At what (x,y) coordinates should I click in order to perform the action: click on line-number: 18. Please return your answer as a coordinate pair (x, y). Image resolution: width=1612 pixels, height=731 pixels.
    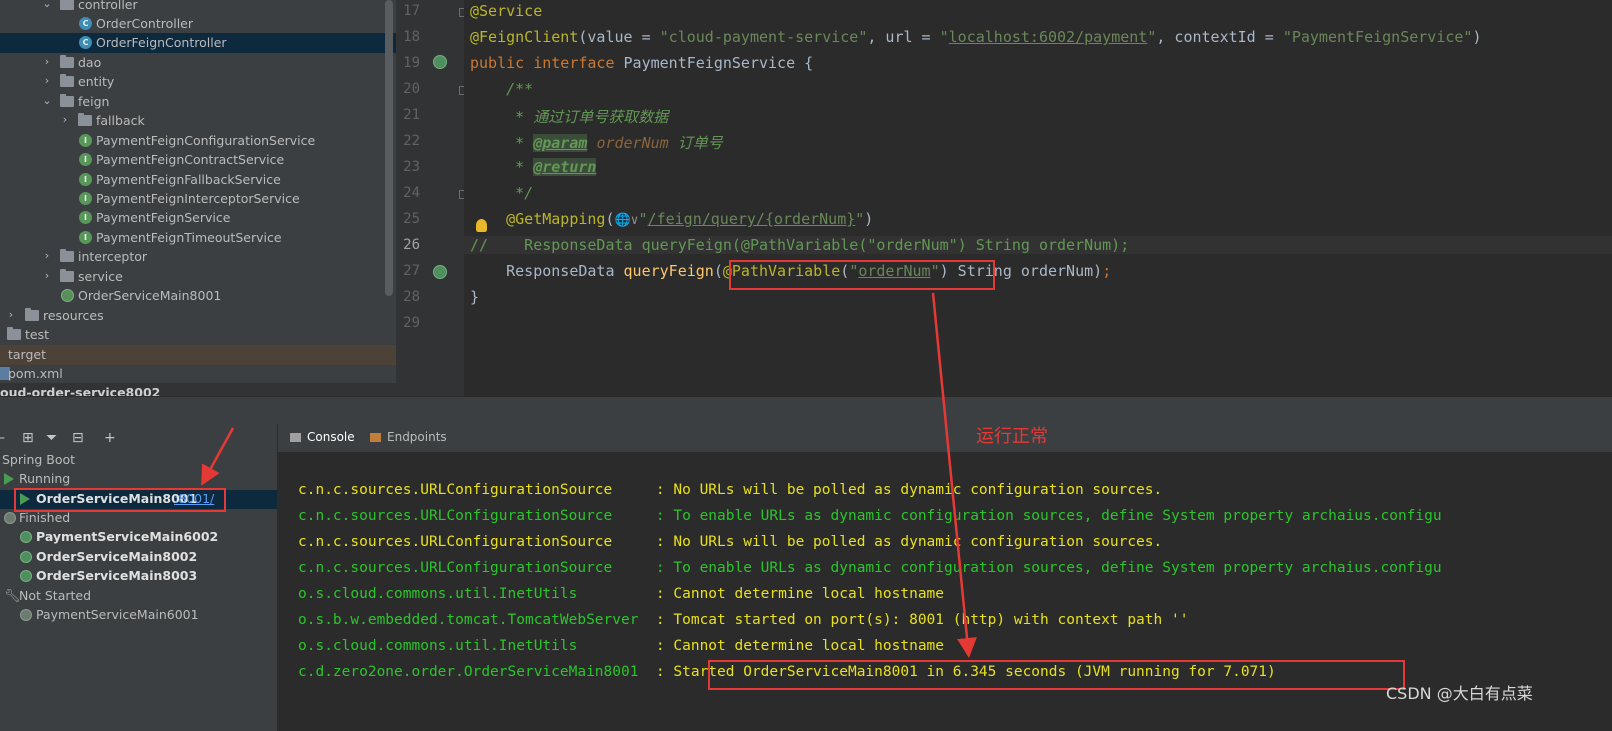
    Looking at the image, I should click on (411, 37).